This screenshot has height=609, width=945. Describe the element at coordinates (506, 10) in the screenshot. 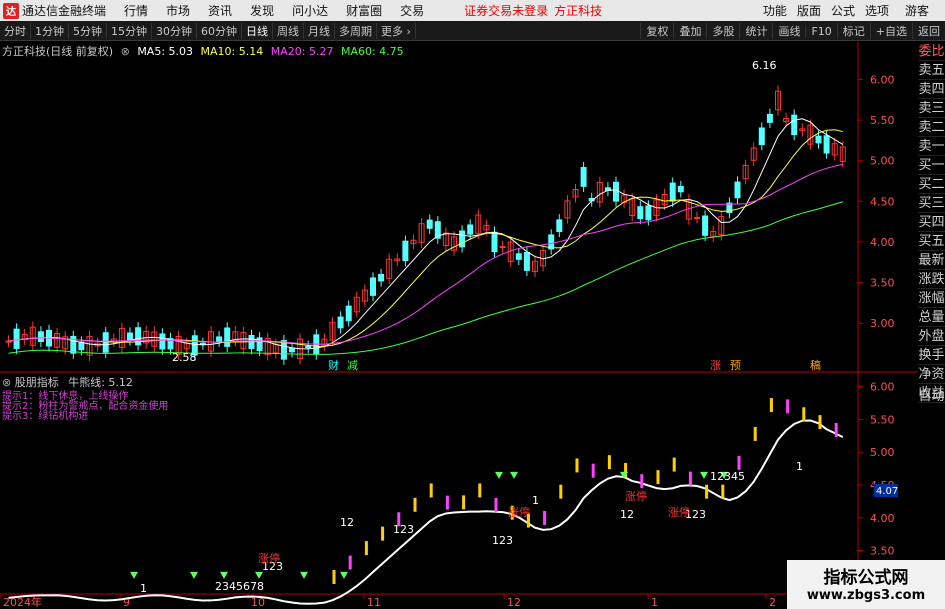

I see `login-warning: 证券交易未登录` at that location.